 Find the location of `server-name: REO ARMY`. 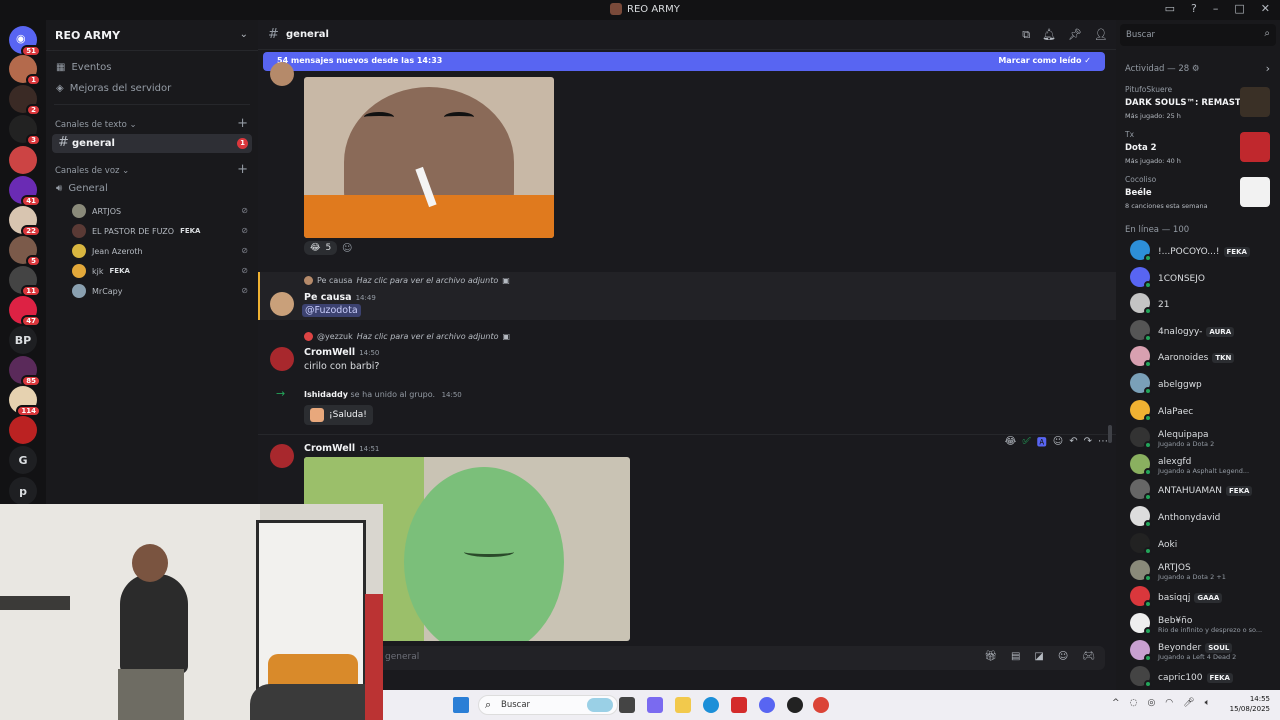

server-name: REO ARMY is located at coordinates (87, 35).